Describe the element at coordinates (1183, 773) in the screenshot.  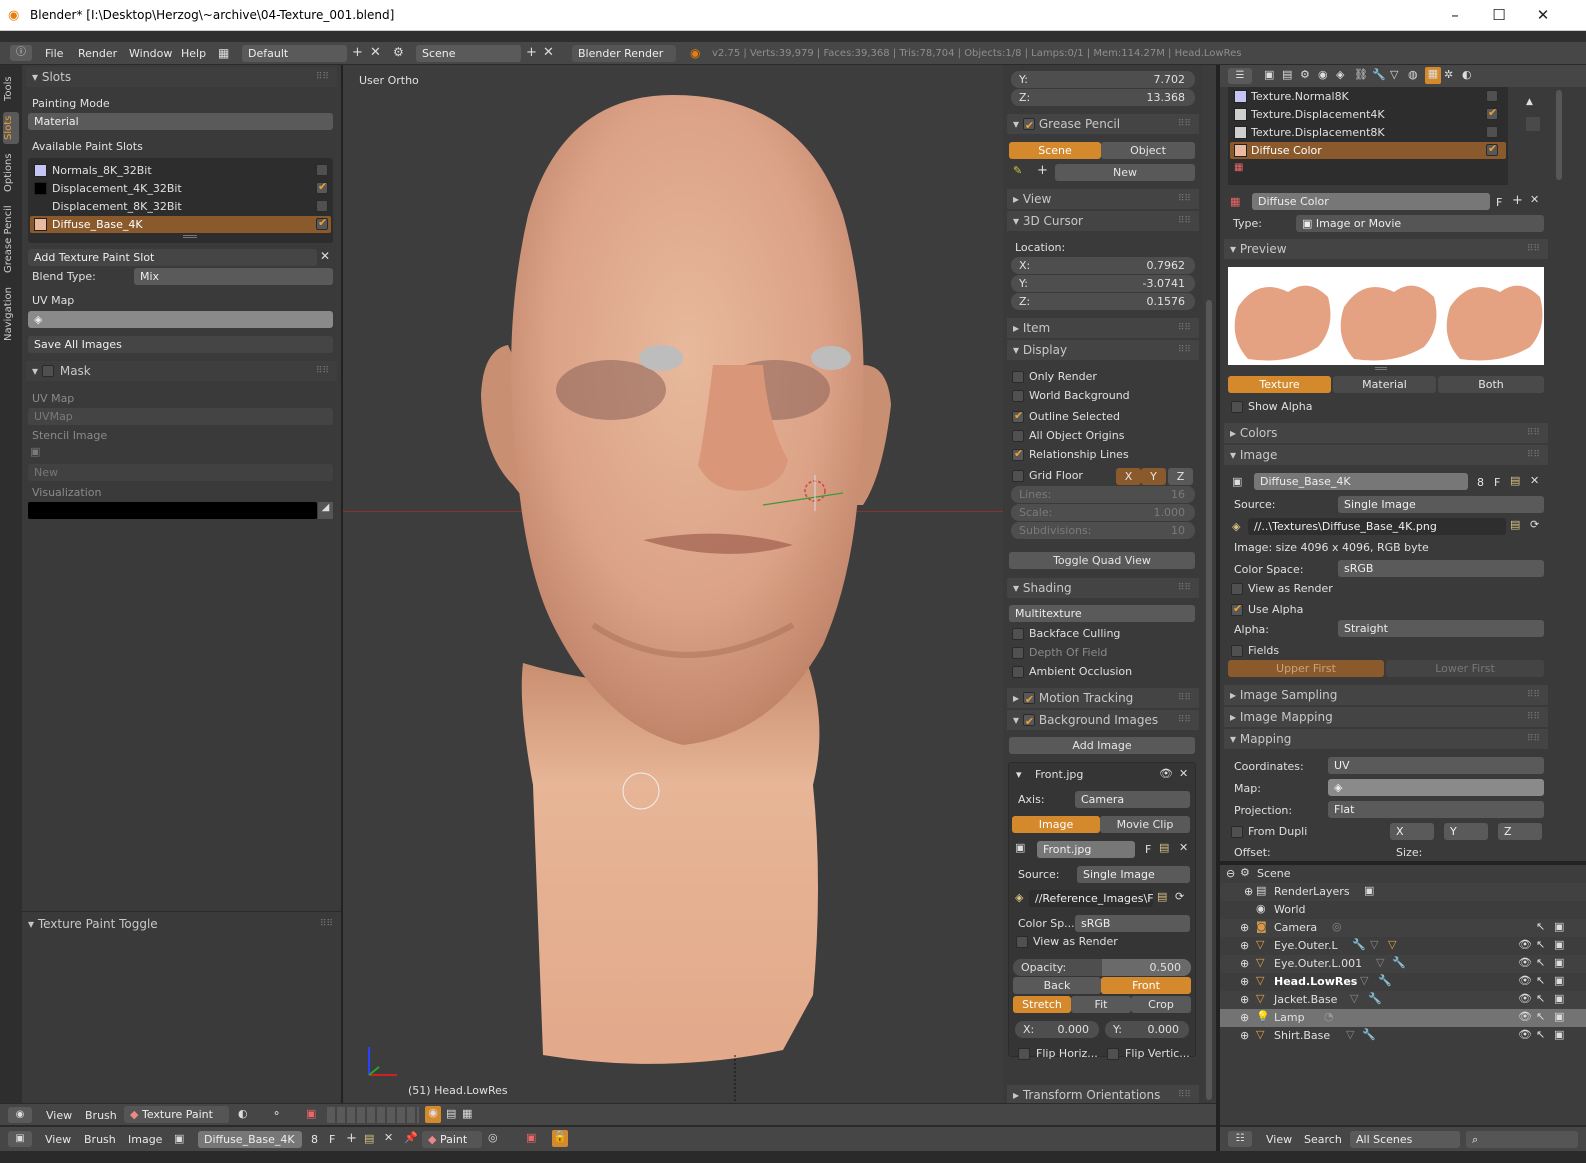
I see `remove-bg-icon: ✕` at that location.